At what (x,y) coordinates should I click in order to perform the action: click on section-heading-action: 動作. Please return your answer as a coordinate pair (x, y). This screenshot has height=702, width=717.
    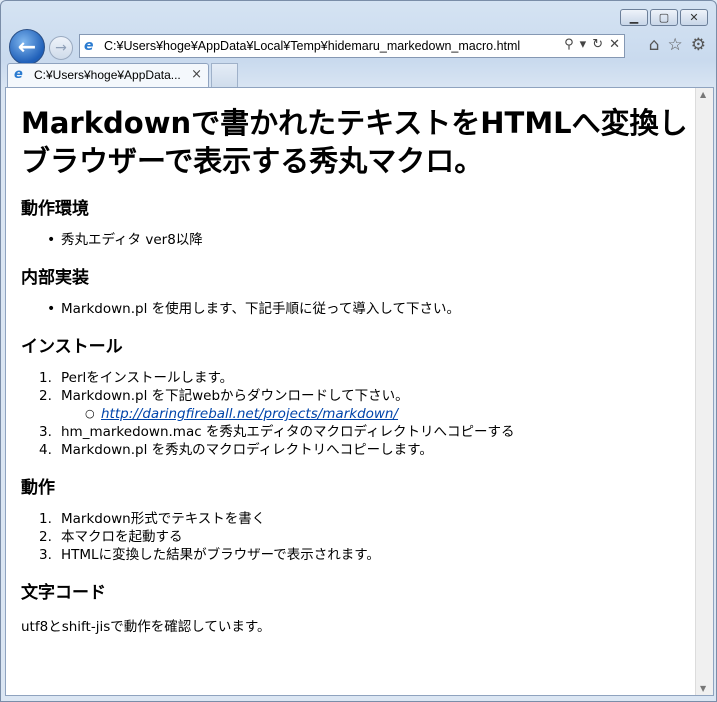
    Looking at the image, I should click on (38, 488).